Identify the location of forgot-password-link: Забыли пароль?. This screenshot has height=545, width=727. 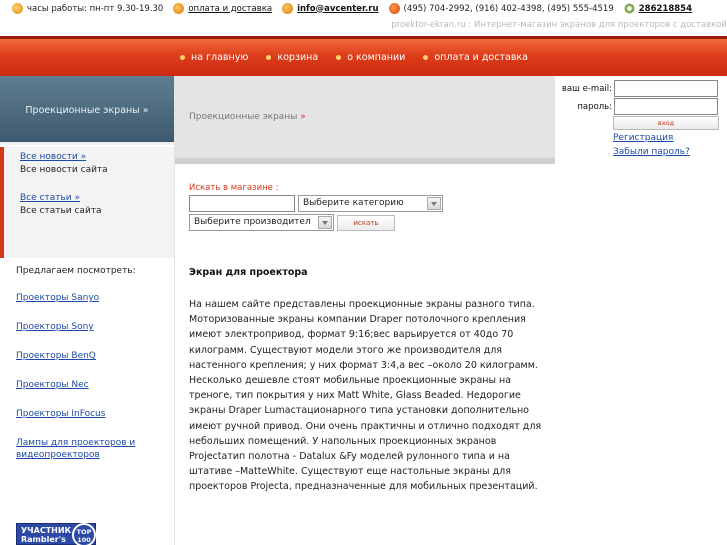
(651, 152).